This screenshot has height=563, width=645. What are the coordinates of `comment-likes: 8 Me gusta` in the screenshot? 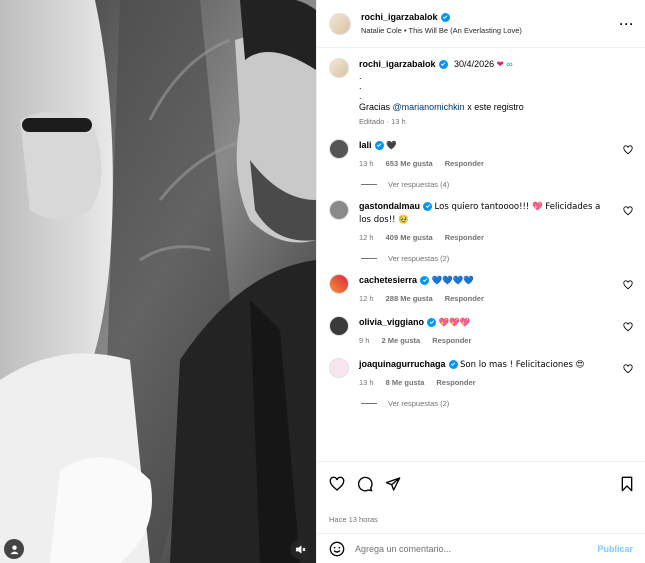 It's located at (405, 383).